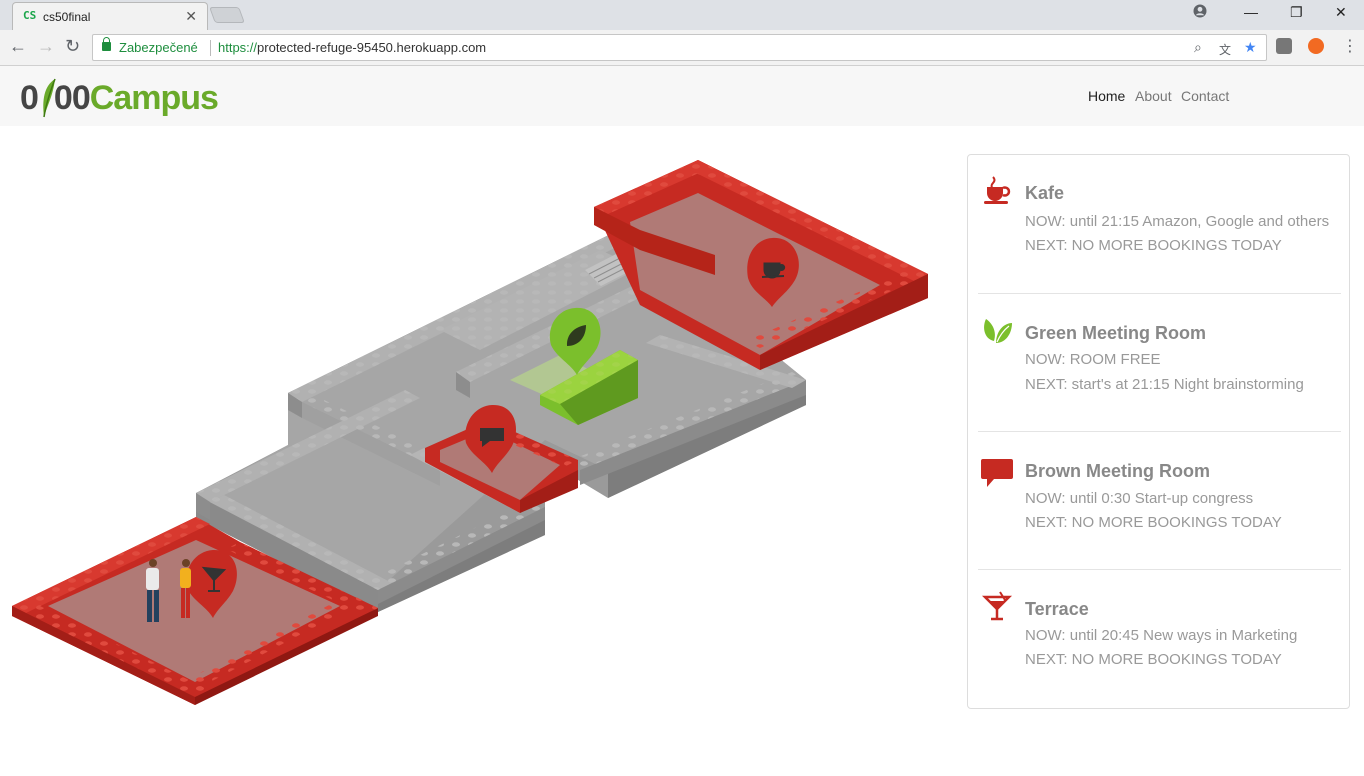 Image resolution: width=1364 pixels, height=776 pixels. Describe the element at coordinates (1225, 49) in the screenshot. I see `translate-icon: 文` at that location.